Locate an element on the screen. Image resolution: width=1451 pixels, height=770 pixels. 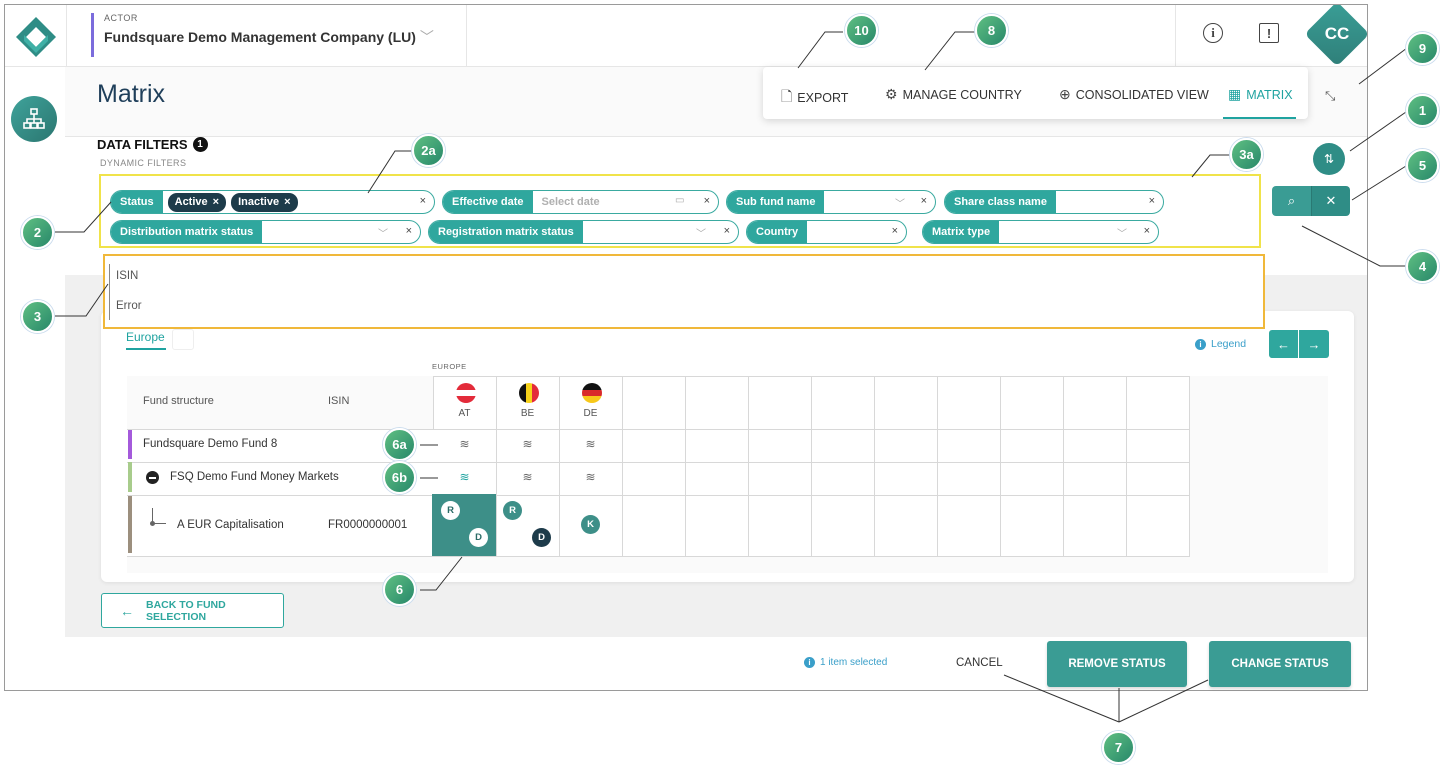
hierarchy-button is located at coordinates (34, 119).